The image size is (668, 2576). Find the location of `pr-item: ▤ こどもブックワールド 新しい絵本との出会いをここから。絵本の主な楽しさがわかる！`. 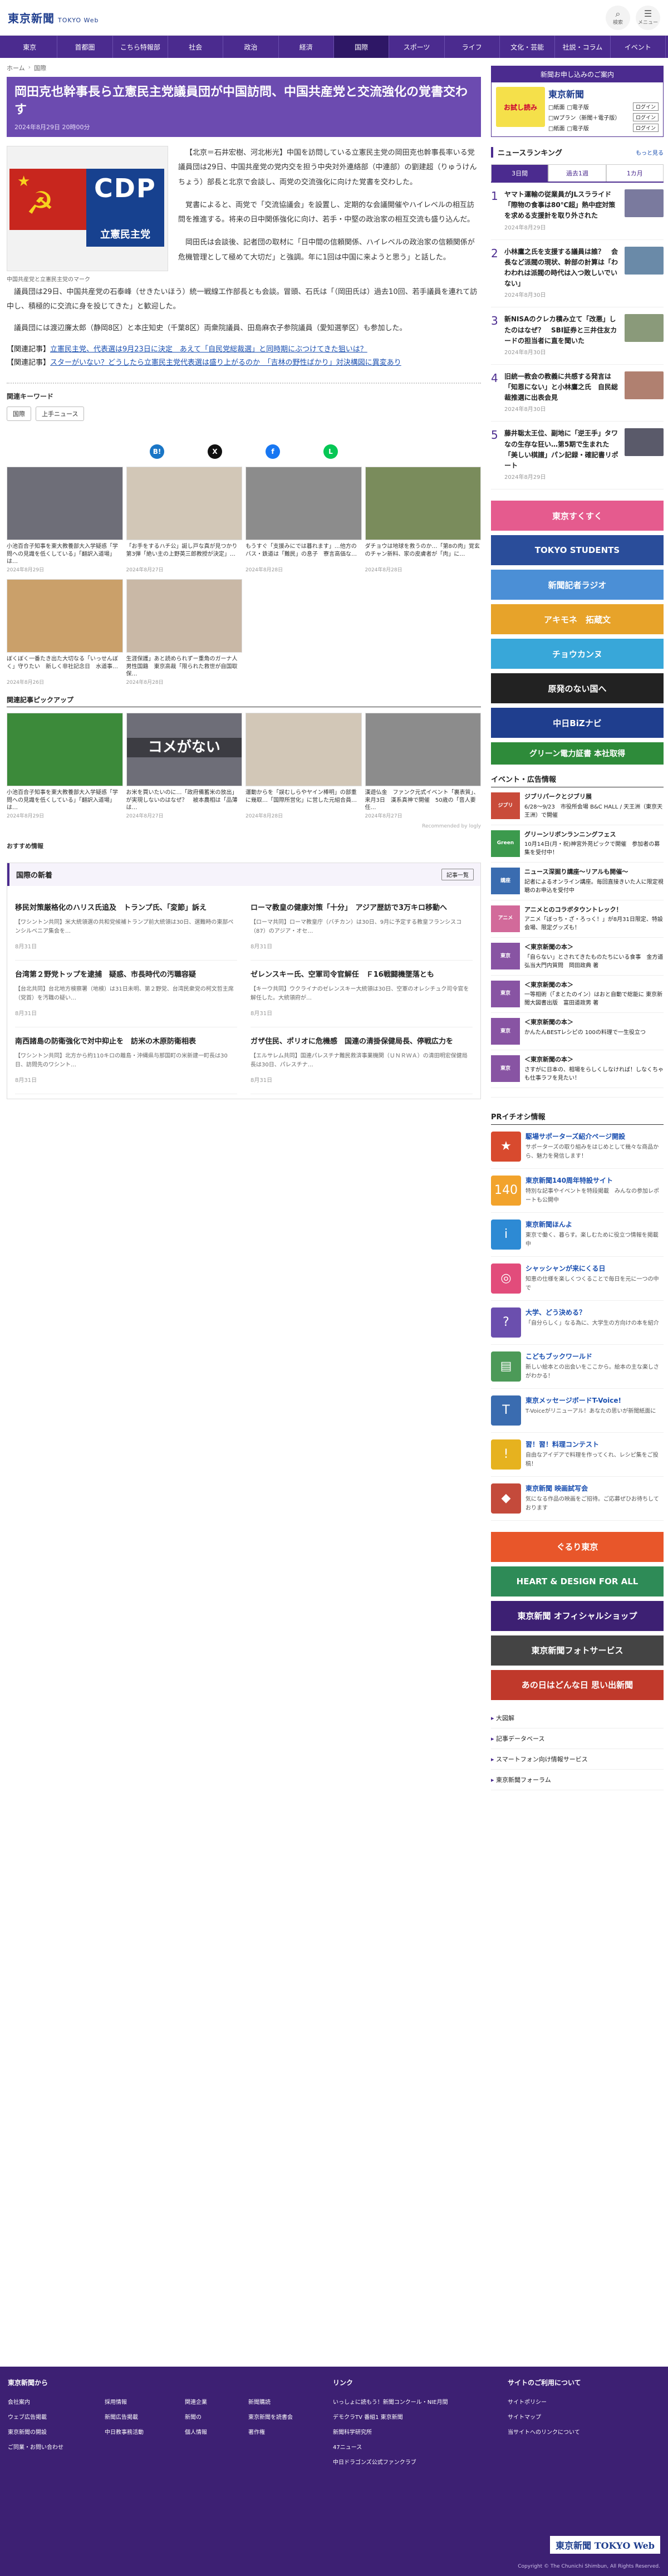

pr-item: ▤ こどもブックワールド 新しい絵本との出会いをここから。絵本の主な楽しさがわかる！ is located at coordinates (577, 1367).